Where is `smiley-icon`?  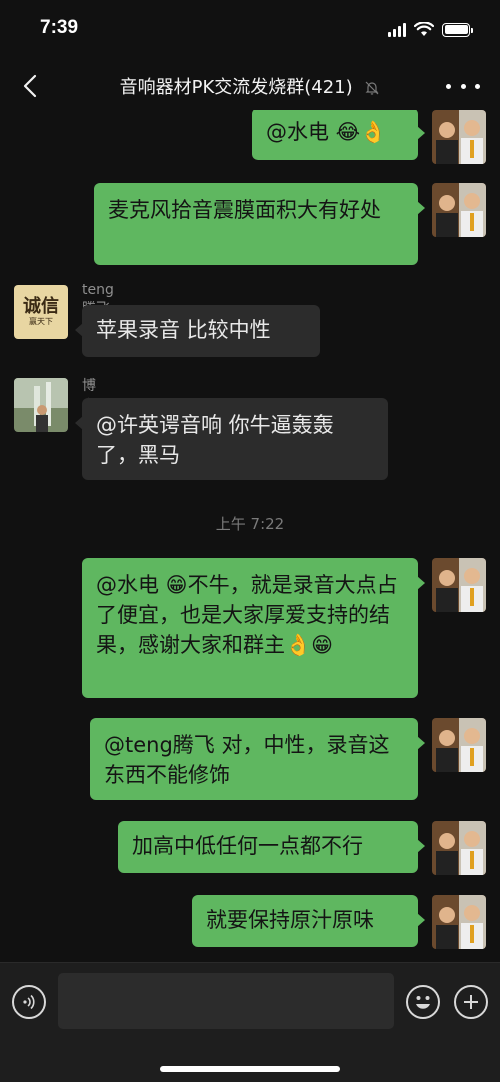 smiley-icon is located at coordinates (423, 1002).